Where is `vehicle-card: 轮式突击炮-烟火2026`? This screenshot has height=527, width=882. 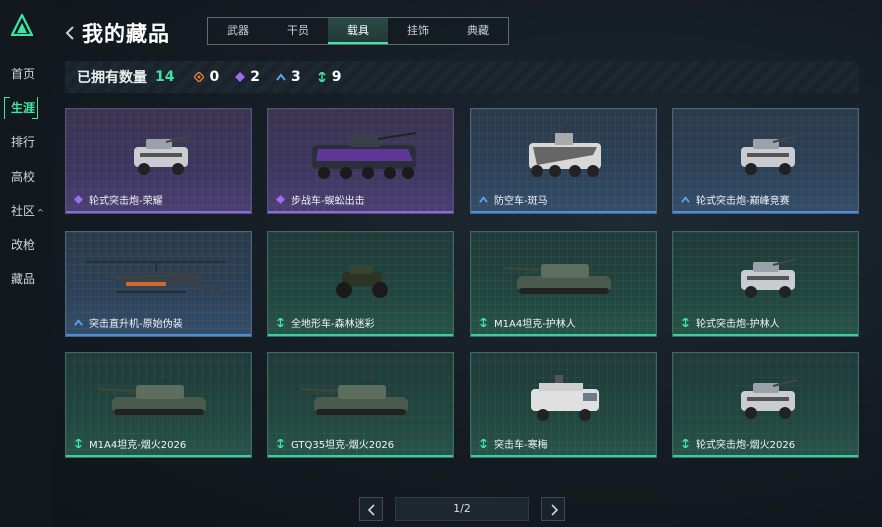
vehicle-card: 轮式突击炮-烟火2026 is located at coordinates (765, 405).